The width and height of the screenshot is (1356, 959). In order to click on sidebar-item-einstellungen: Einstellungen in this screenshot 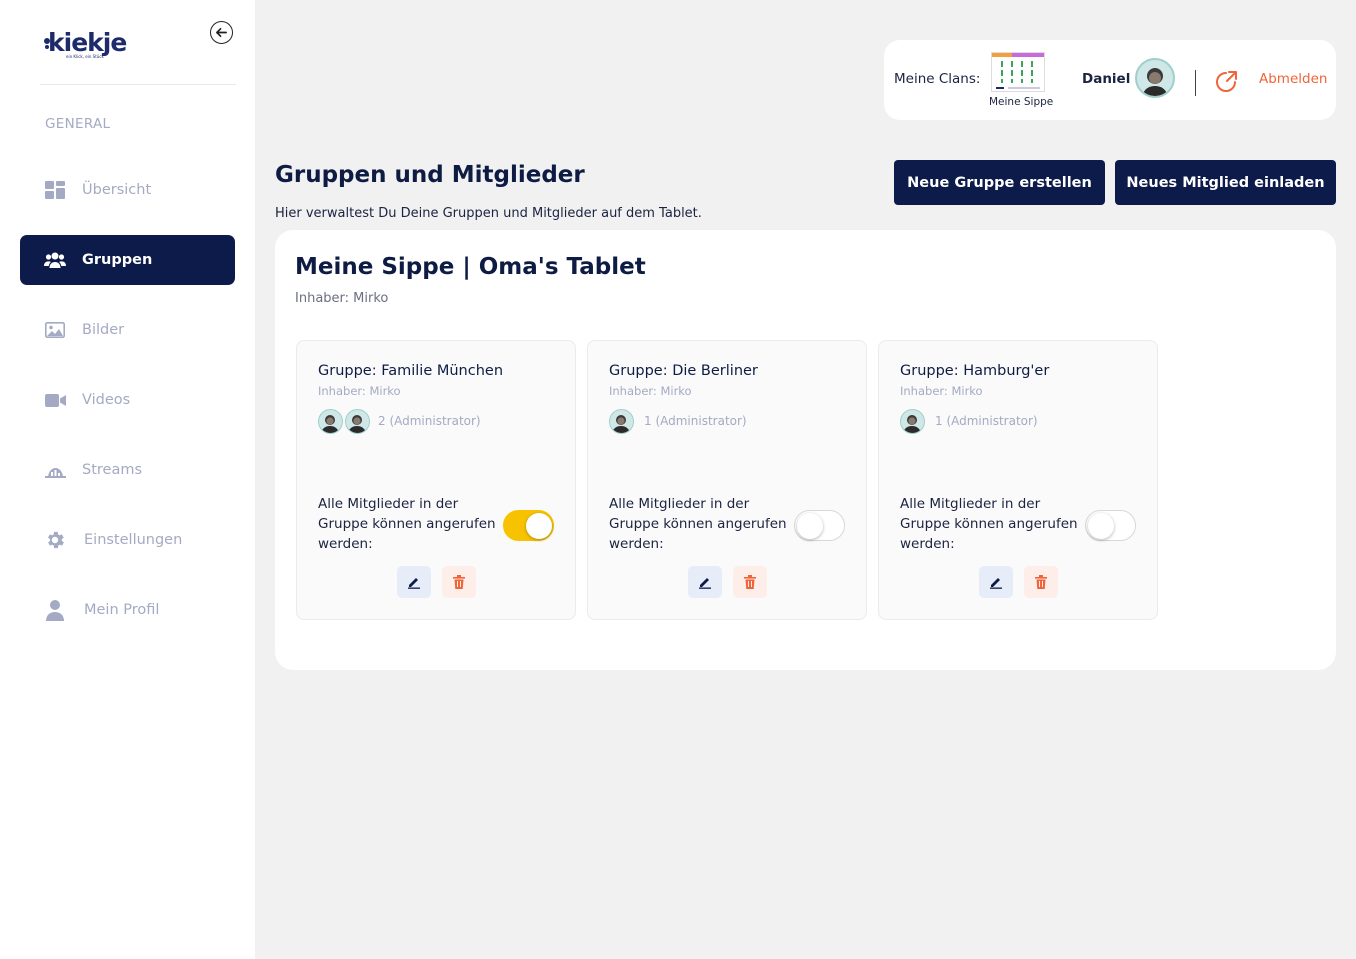, I will do `click(127, 540)`.